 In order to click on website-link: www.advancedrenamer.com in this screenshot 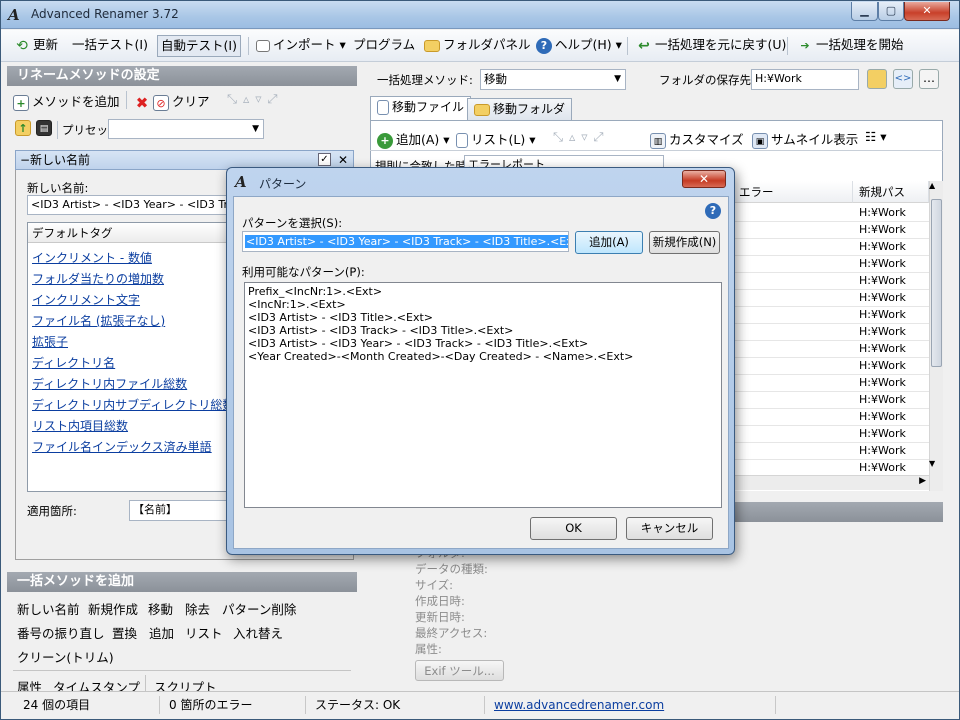, I will do `click(631, 705)`.